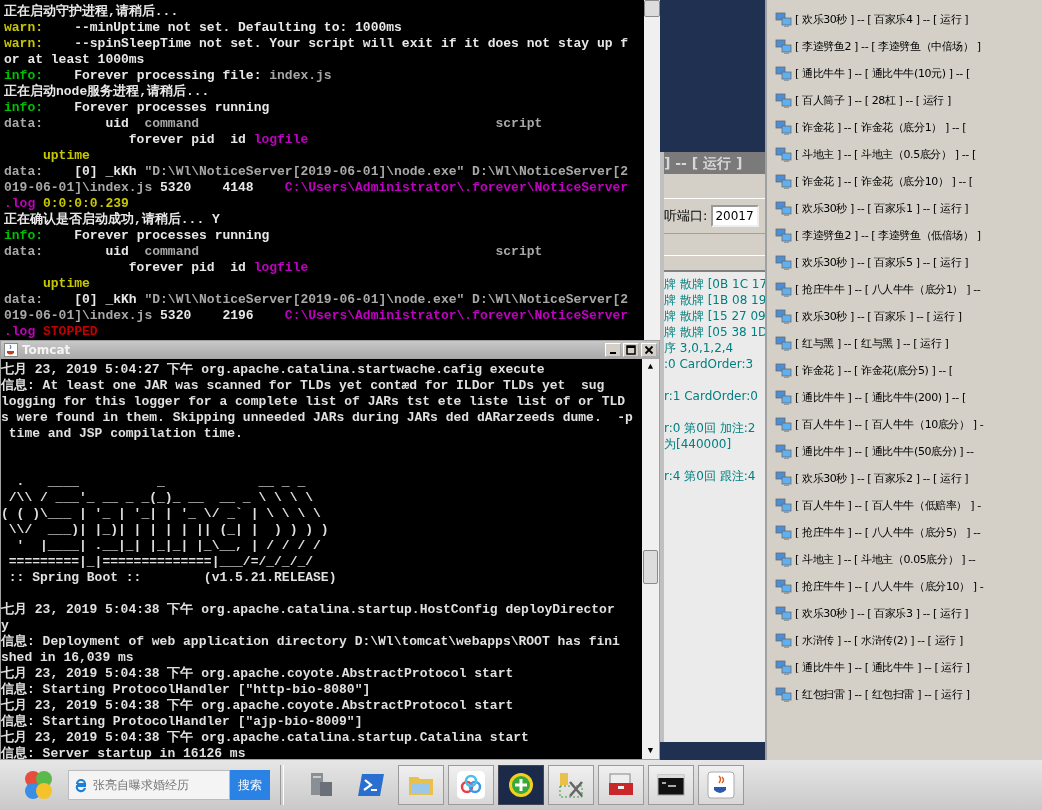  Describe the element at coordinates (456, 187) in the screenshot. I see `console-text: C:\Users\Administrator\.forever\NoticeServer` at that location.